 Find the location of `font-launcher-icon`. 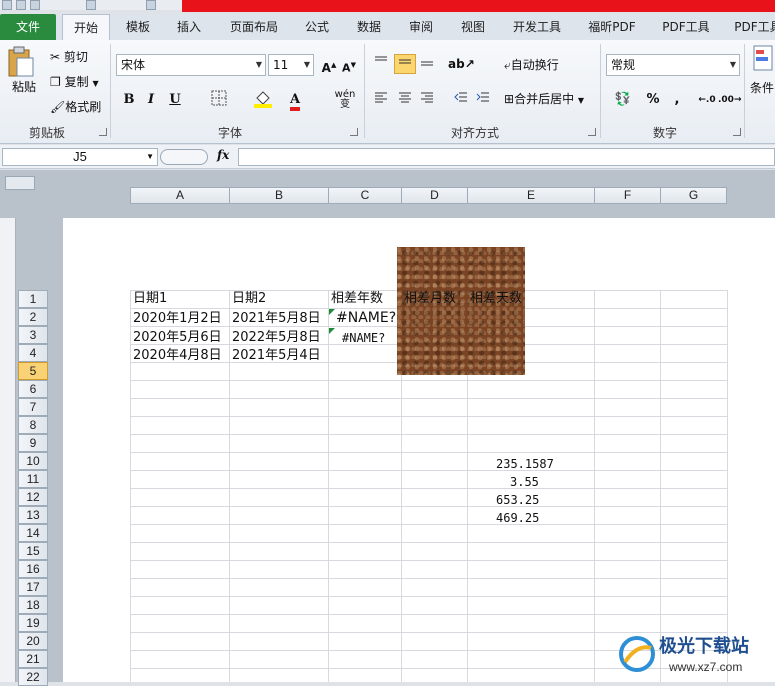

font-launcher-icon is located at coordinates (354, 132).